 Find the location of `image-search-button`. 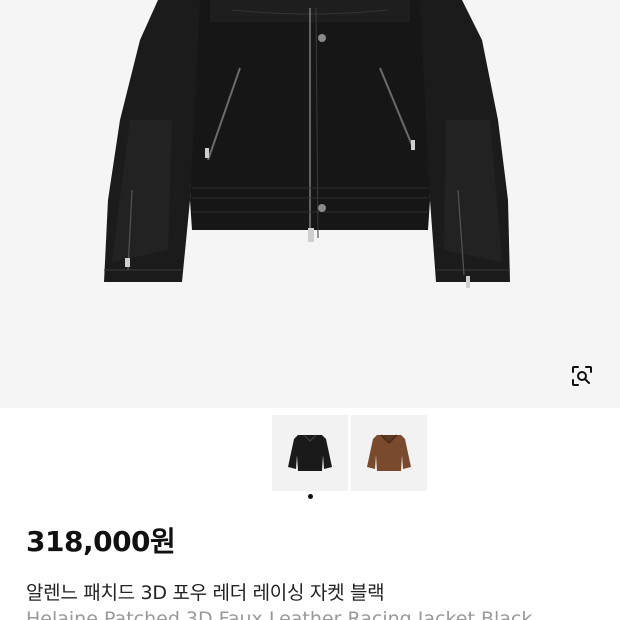

image-search-button is located at coordinates (582, 376).